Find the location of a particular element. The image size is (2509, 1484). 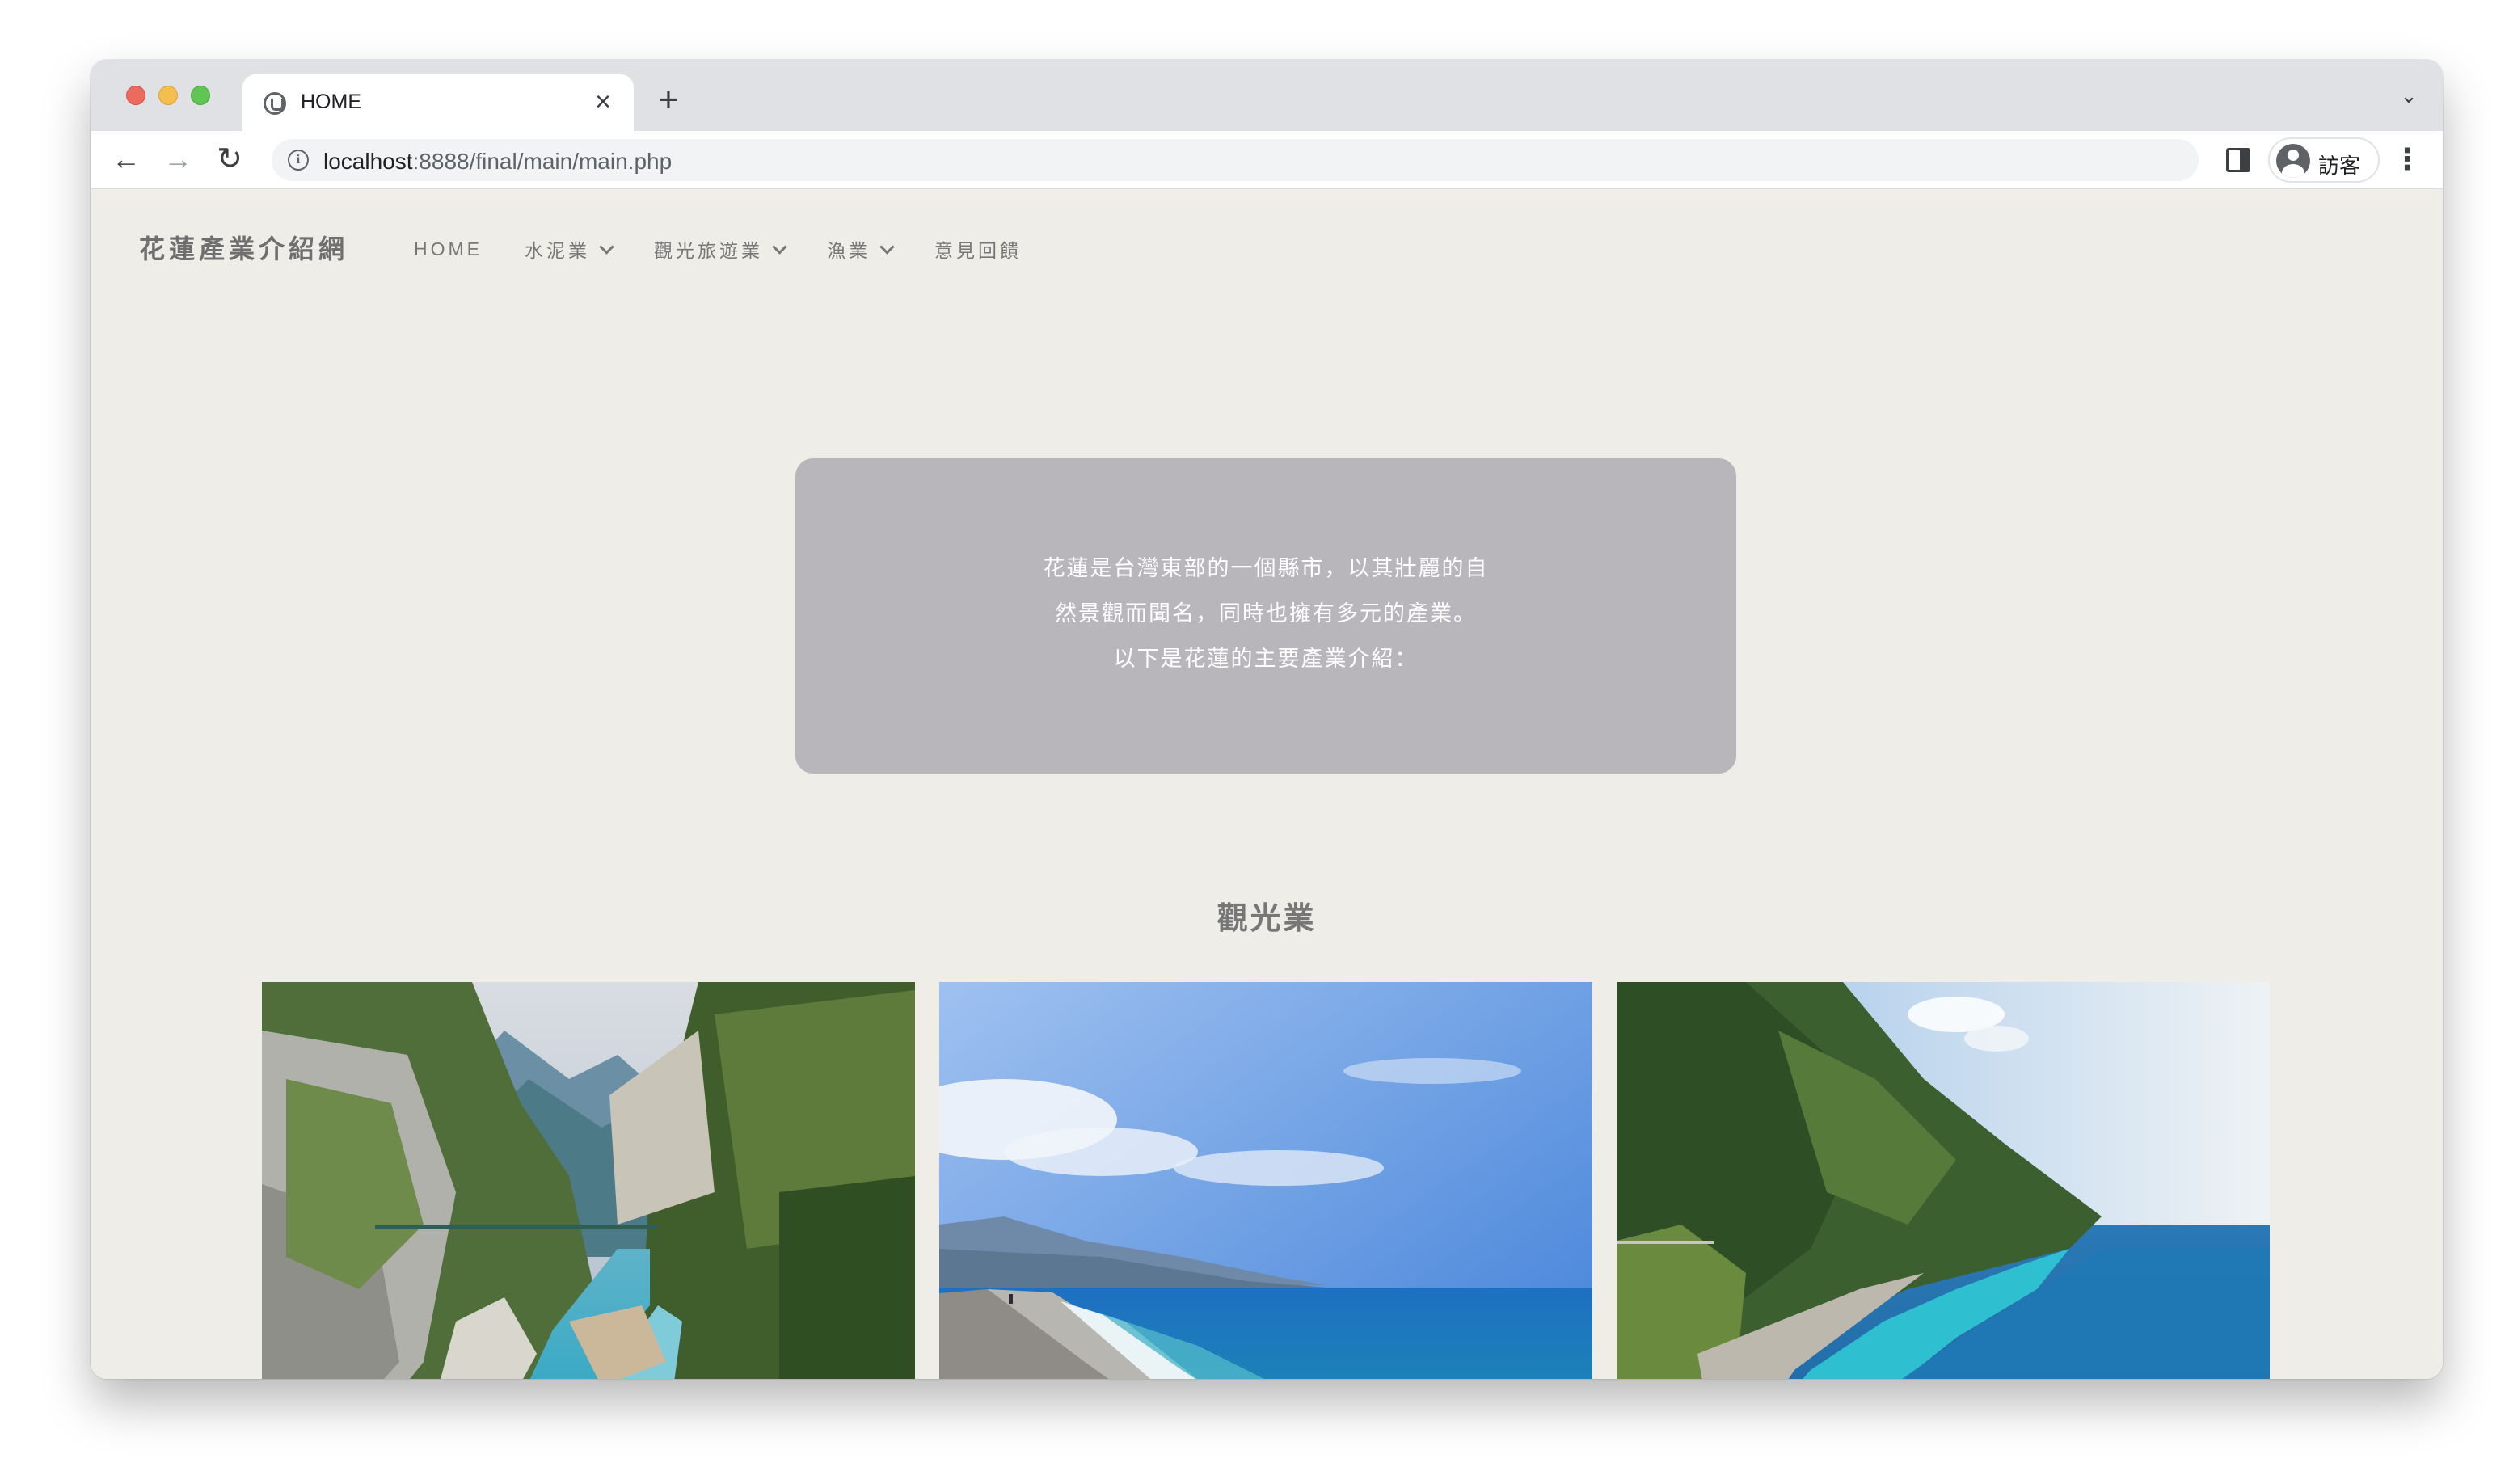

tab-home: HOME × is located at coordinates (438, 102).